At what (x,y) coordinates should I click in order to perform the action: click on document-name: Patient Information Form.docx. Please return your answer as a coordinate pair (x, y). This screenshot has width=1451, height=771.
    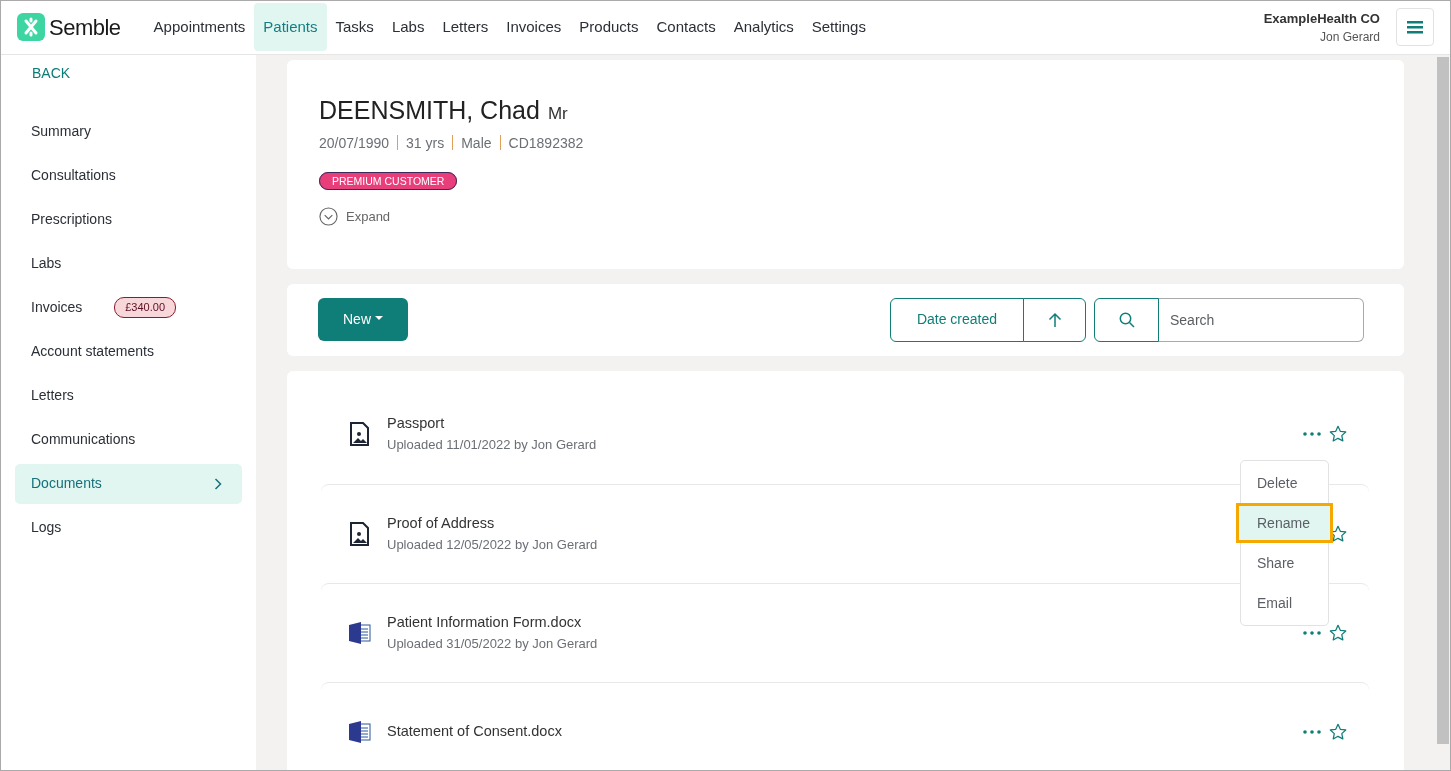
    Looking at the image, I should click on (492, 622).